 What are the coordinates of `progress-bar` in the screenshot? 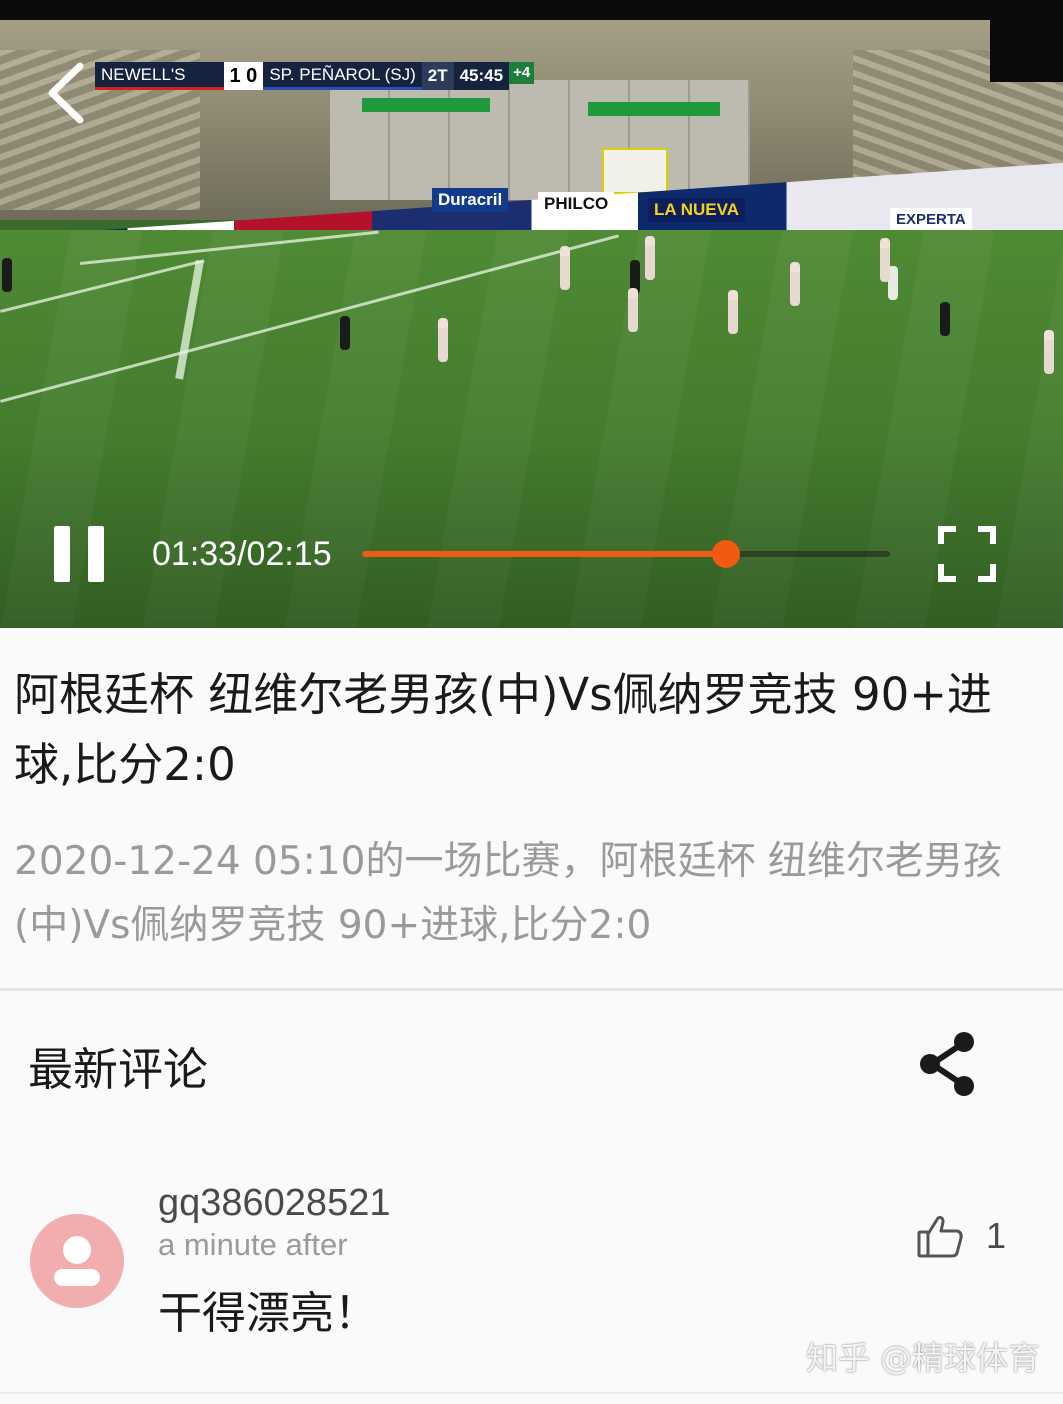 It's located at (626, 554).